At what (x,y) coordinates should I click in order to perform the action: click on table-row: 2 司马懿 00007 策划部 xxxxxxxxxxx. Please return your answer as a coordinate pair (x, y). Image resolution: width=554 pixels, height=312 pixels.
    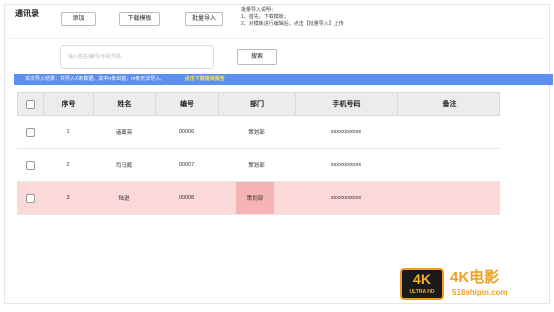
    Looking at the image, I should click on (258, 165).